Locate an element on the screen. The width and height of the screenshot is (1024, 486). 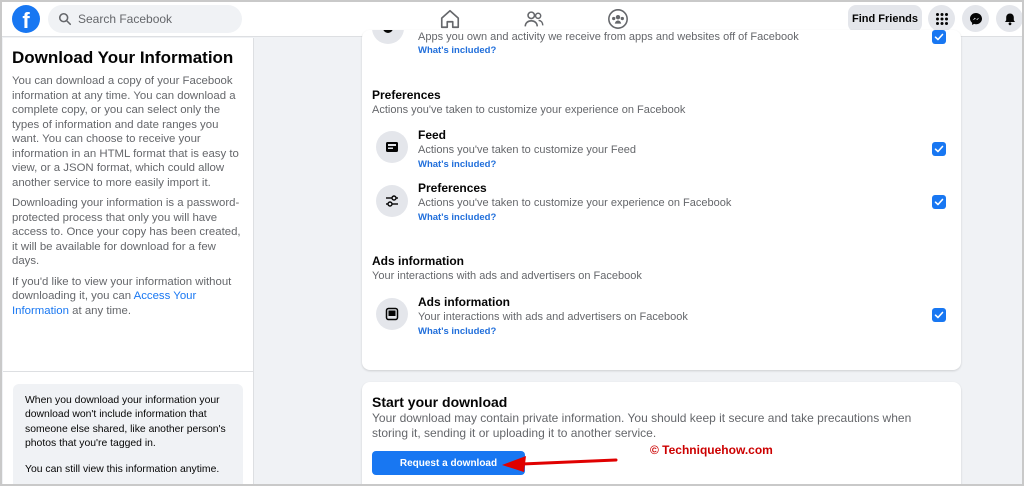
messenger-button is located at coordinates (975, 18).